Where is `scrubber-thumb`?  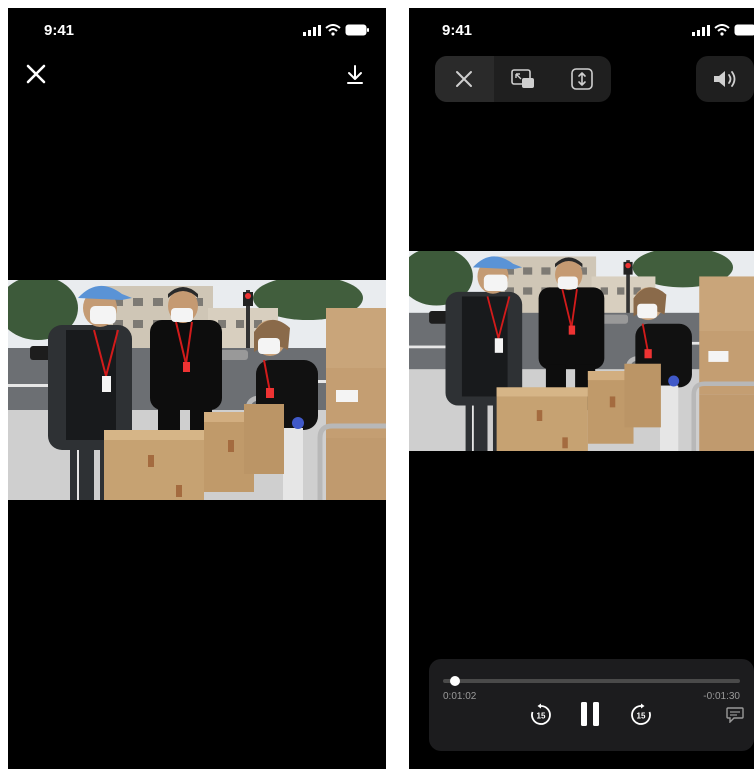 scrubber-thumb is located at coordinates (454, 681).